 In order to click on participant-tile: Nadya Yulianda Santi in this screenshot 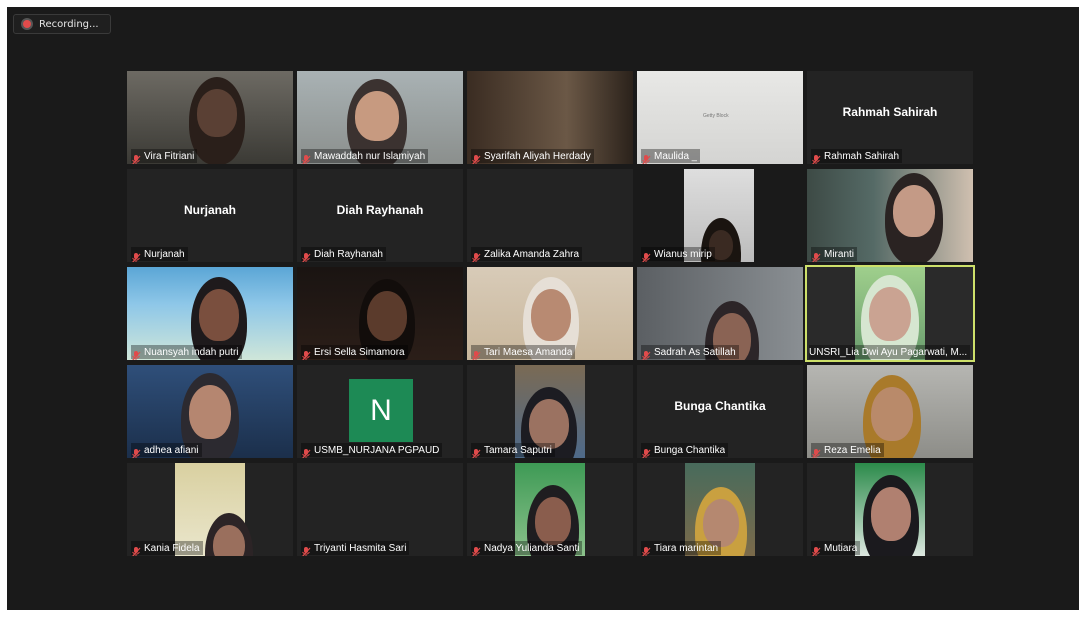, I will do `click(550, 509)`.